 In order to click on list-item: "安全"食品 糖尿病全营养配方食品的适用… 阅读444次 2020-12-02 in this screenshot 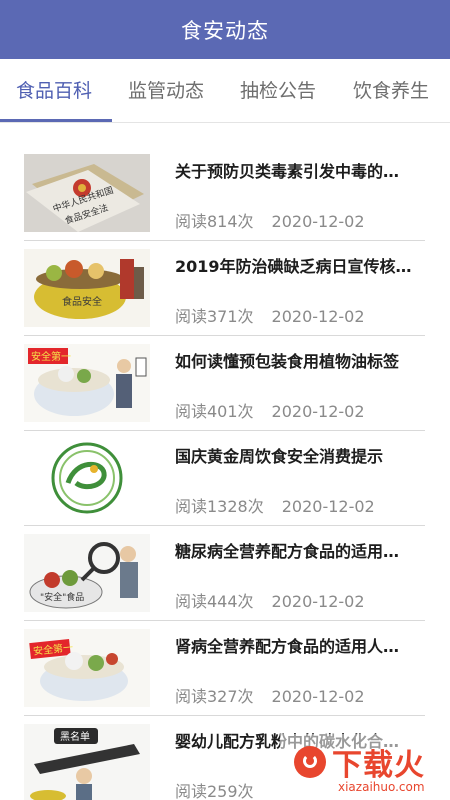, I will do `click(224, 573)`.